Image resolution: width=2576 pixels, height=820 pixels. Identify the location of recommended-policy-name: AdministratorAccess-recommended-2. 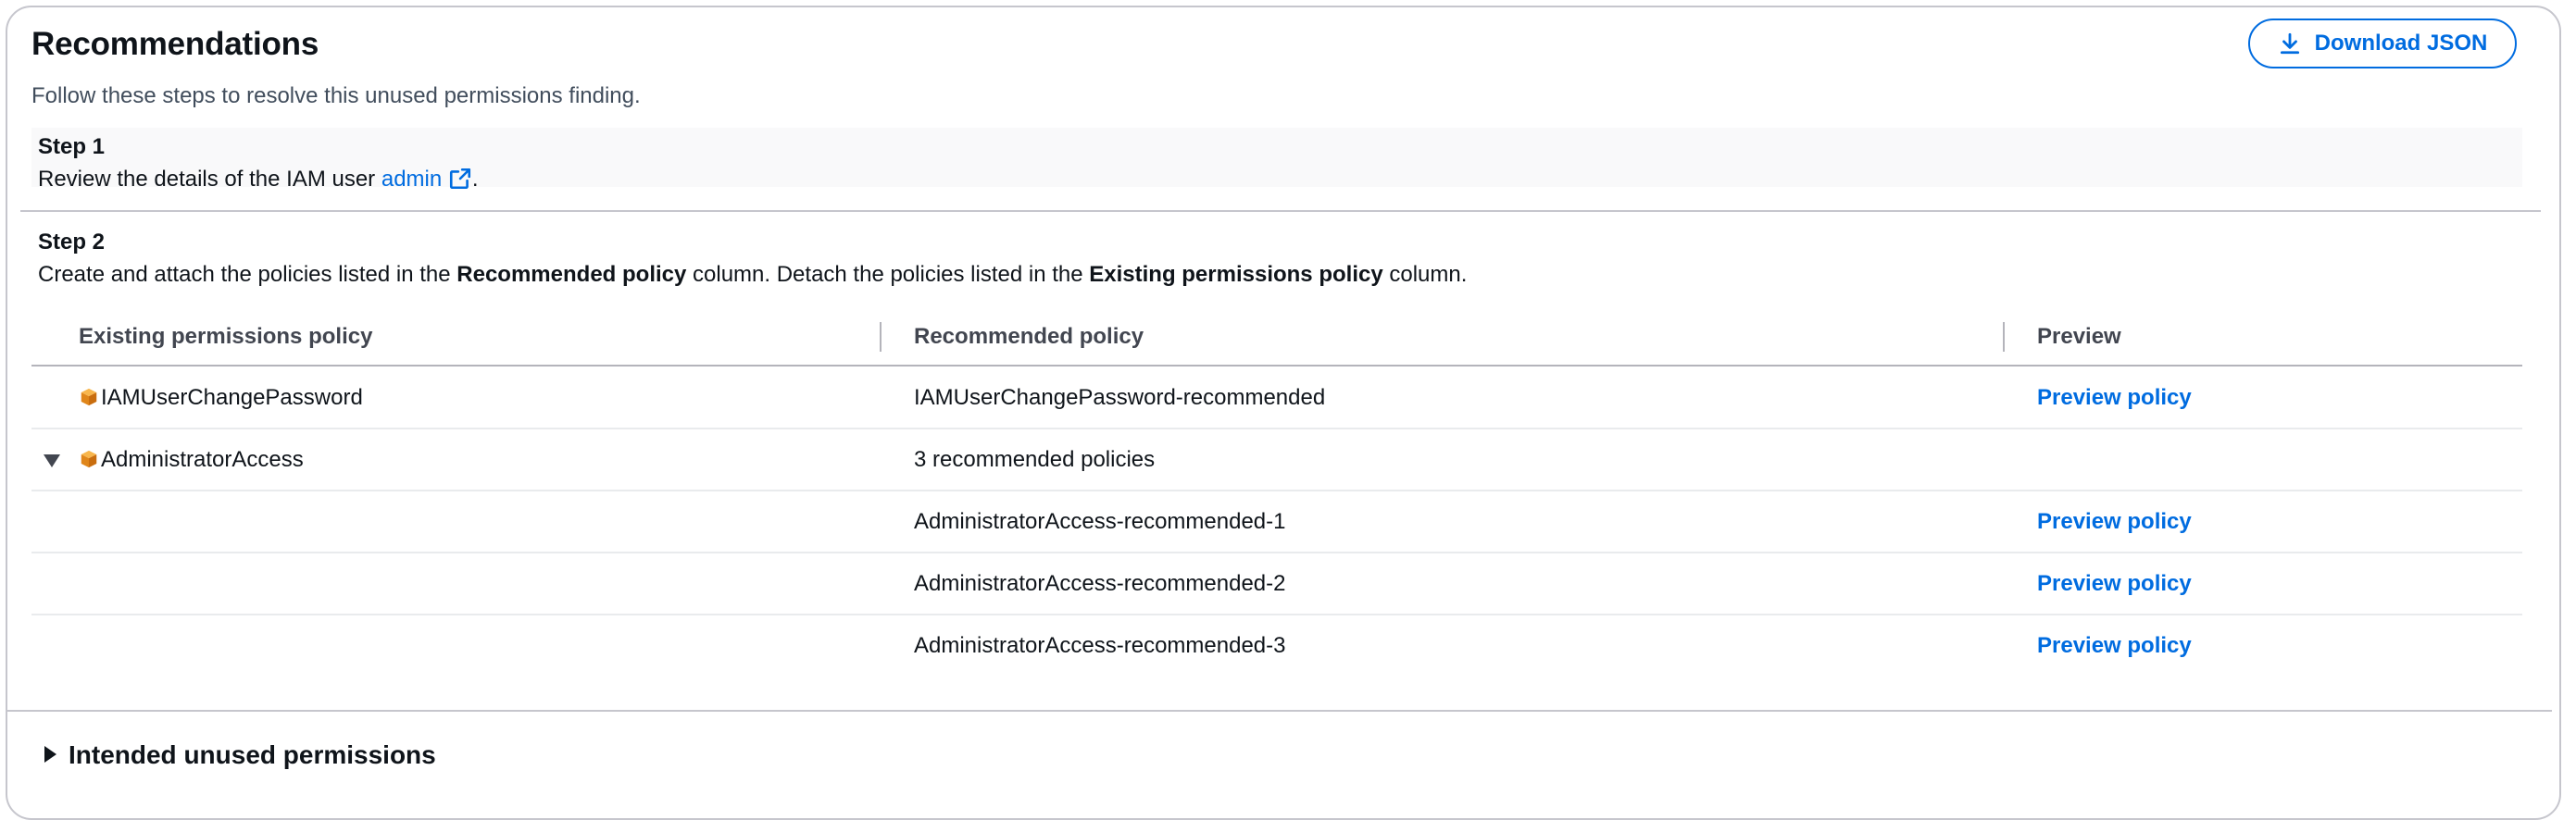
(1100, 583).